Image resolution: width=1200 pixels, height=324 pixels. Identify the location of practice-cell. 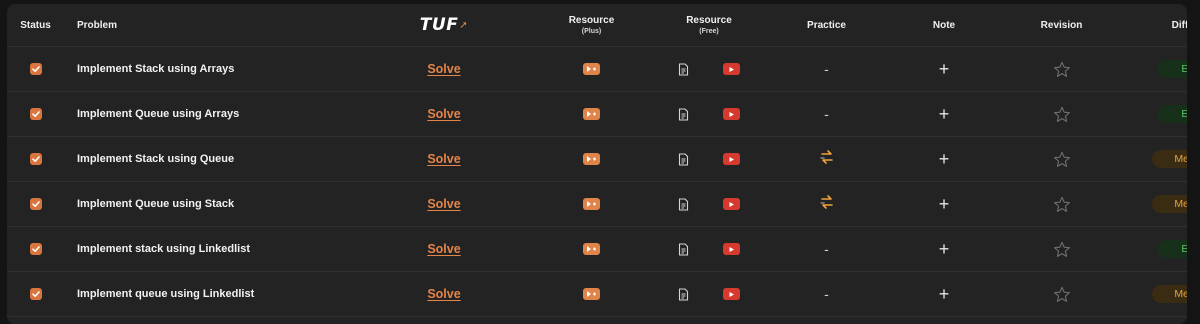
(826, 159).